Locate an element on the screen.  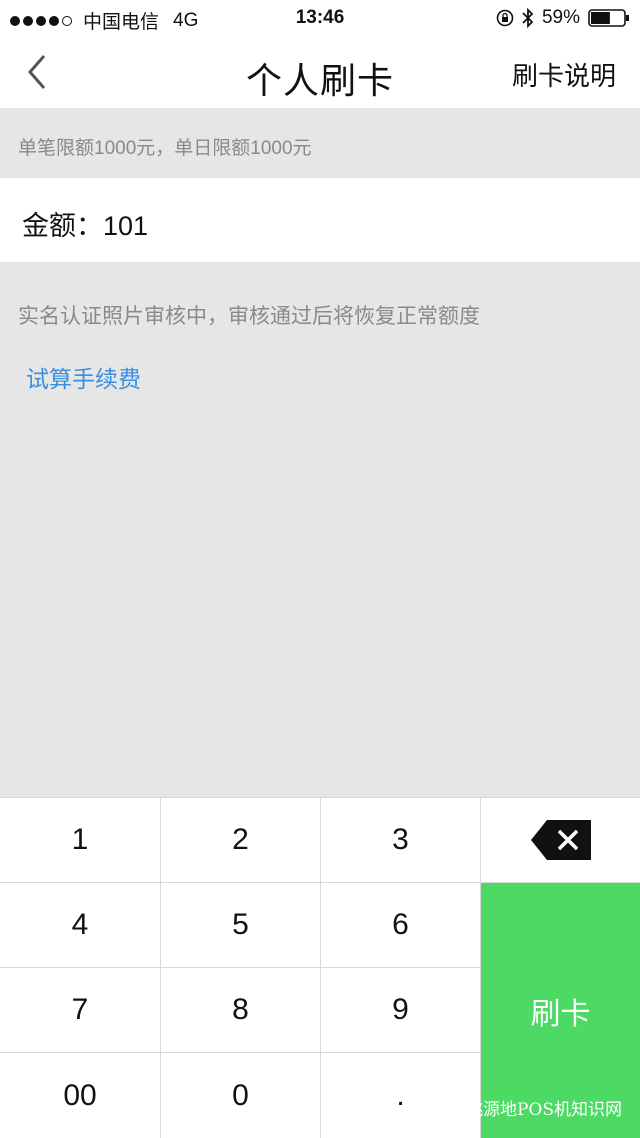
status-right: 59% is located at coordinates (559, 18).